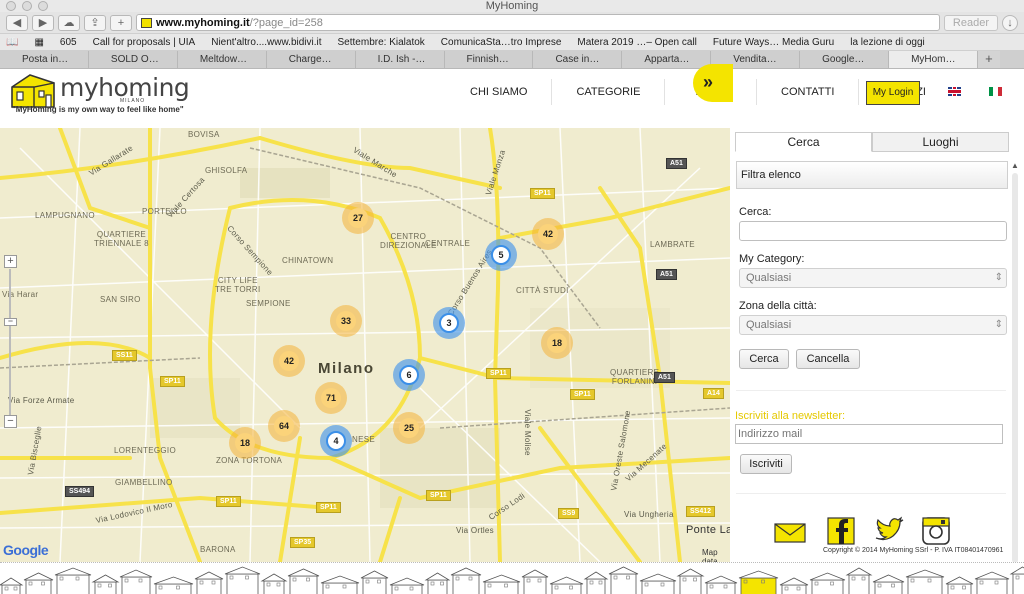 This screenshot has height=594, width=1024. Describe the element at coordinates (873, 278) in the screenshot. I see `category-select: Qualsiasi` at that location.